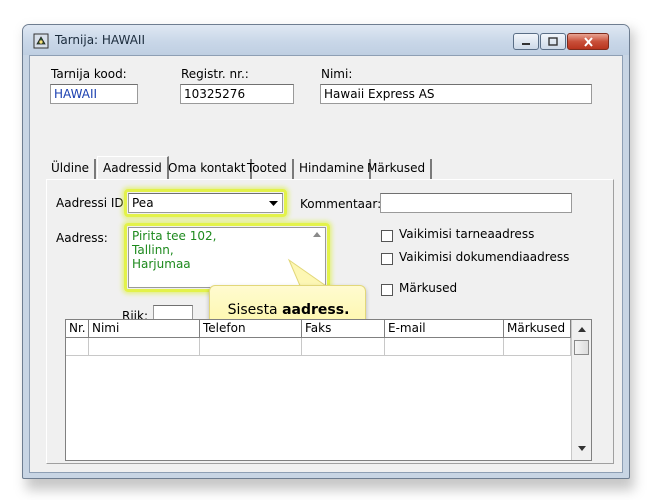 This screenshot has width=652, height=500. I want to click on hint-prefix: Sisesta, so click(255, 309).